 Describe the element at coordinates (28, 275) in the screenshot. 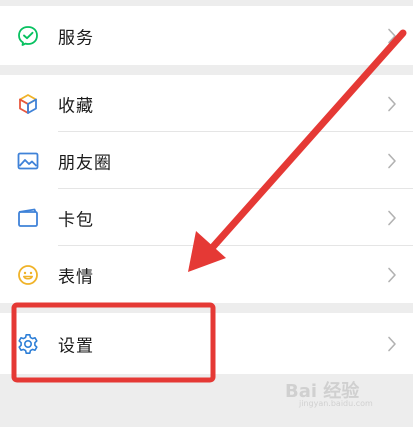

I see `smiley-icon` at that location.